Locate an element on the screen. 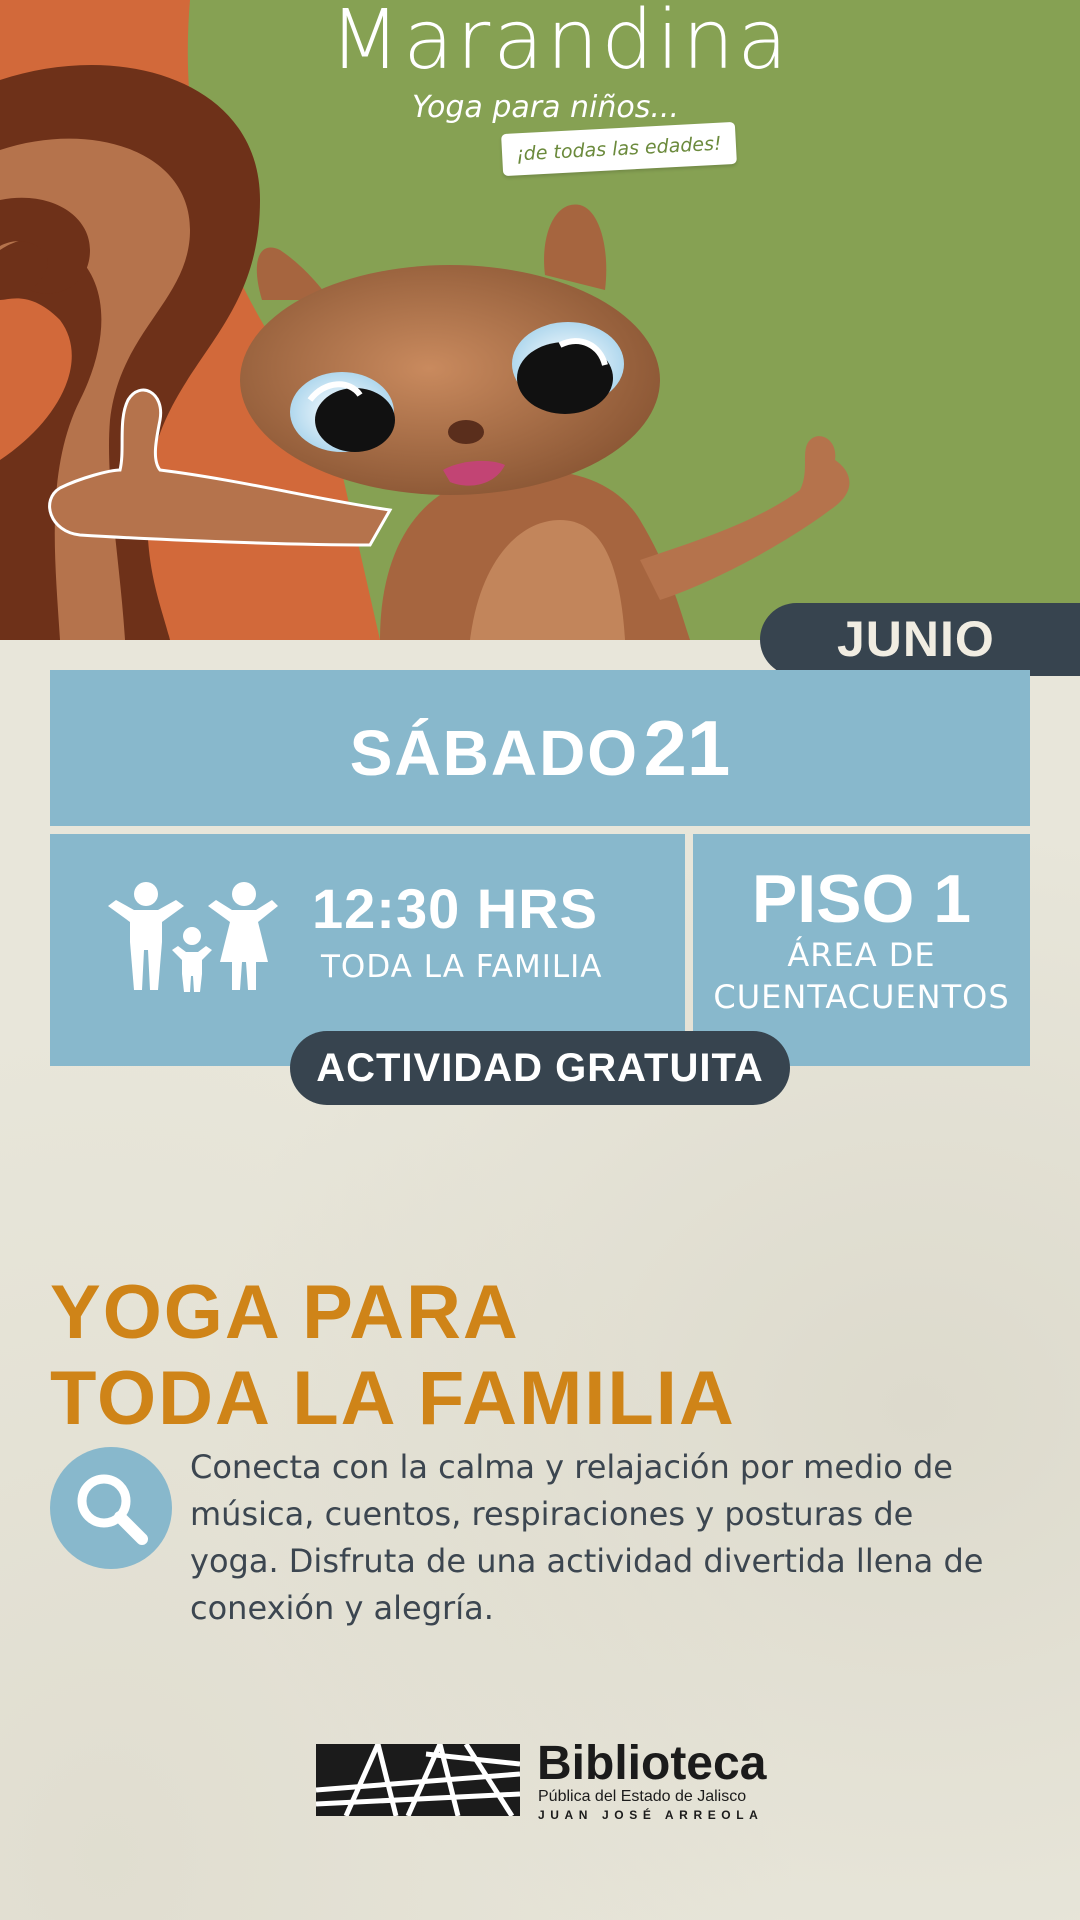 The height and width of the screenshot is (1920, 1080). event-floor: PISO 1 is located at coordinates (861, 899).